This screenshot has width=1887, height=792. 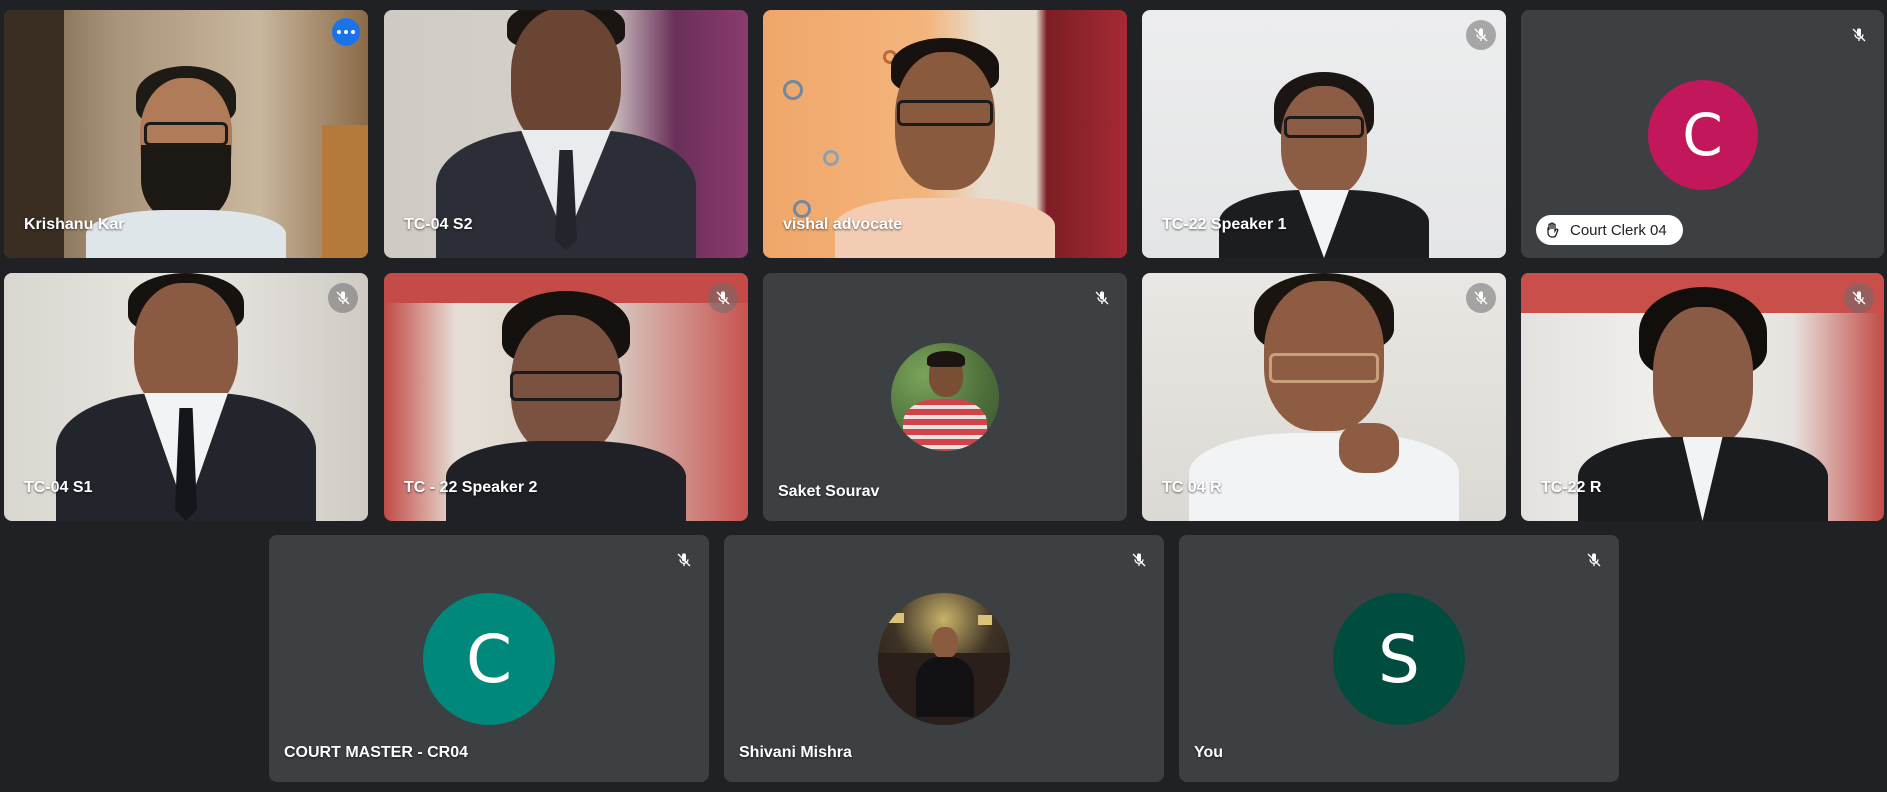 I want to click on raised-hand-chip: Court Clerk 04, so click(x=1609, y=230).